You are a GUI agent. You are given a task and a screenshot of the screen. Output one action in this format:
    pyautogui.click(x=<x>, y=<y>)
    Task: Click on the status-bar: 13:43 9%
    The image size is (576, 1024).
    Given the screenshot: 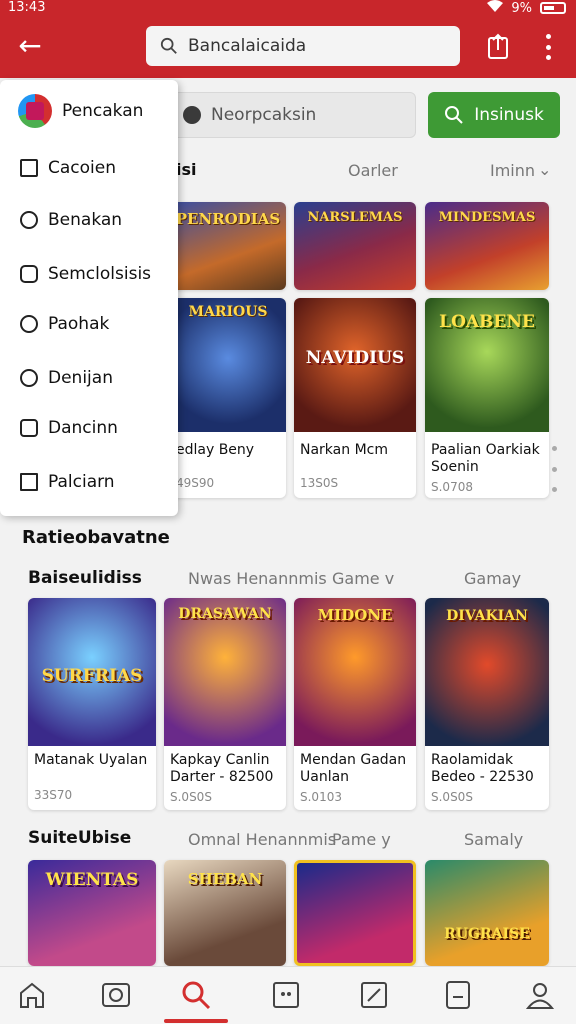 What is the action you would take?
    pyautogui.click(x=288, y=9)
    